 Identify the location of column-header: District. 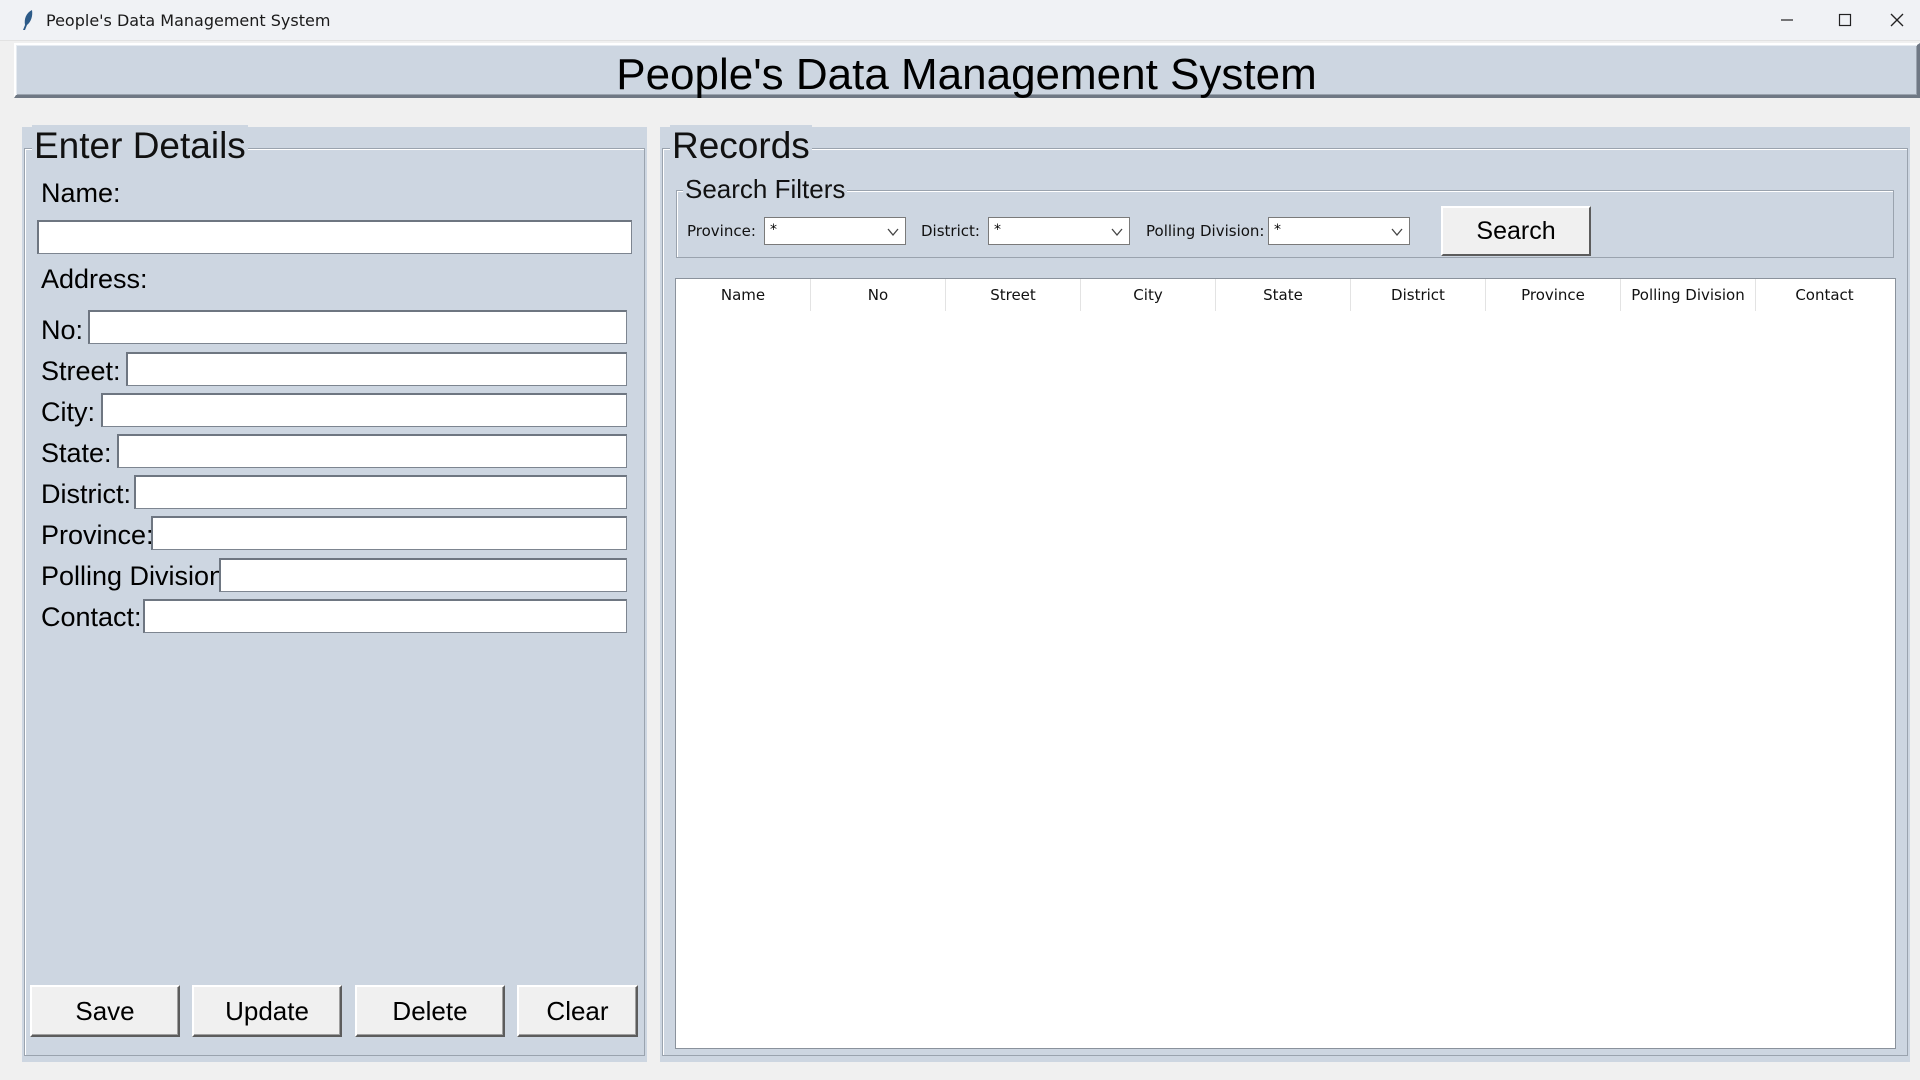
(1418, 295).